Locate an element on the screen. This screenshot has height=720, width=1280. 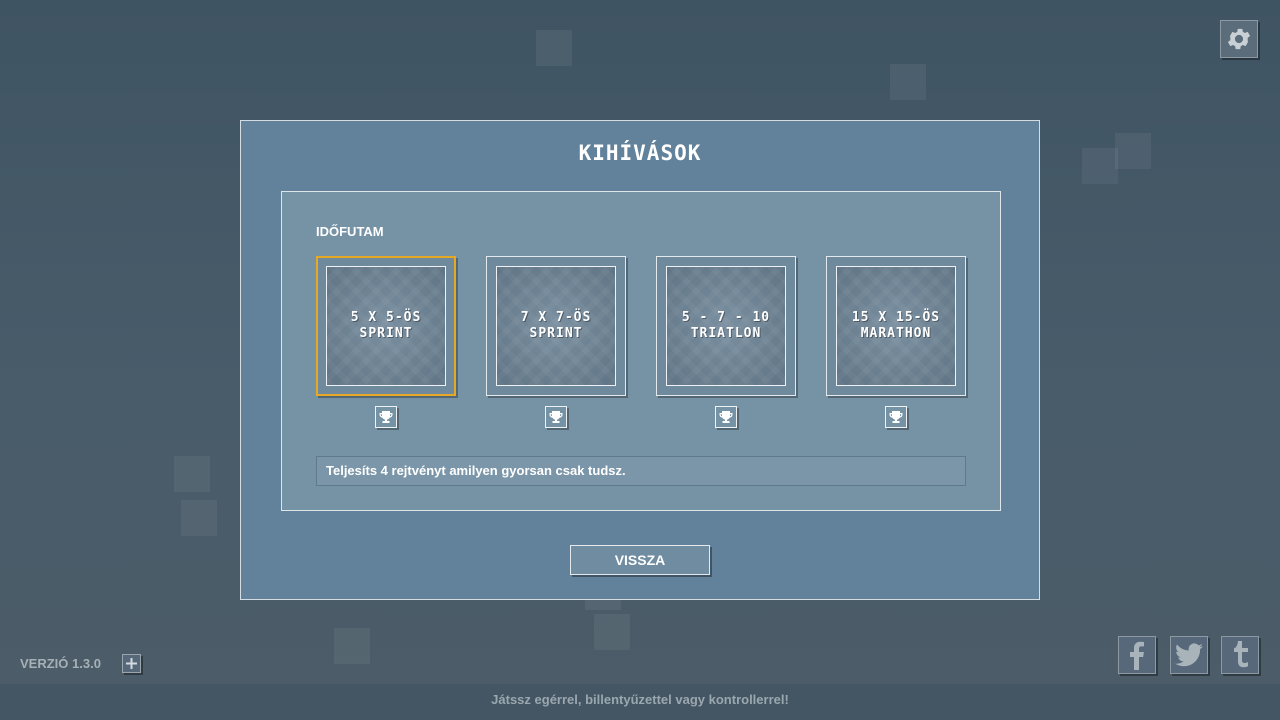
challenge-card-triatlon: 5 - 7 - 10 TRIATLON is located at coordinates (726, 326).